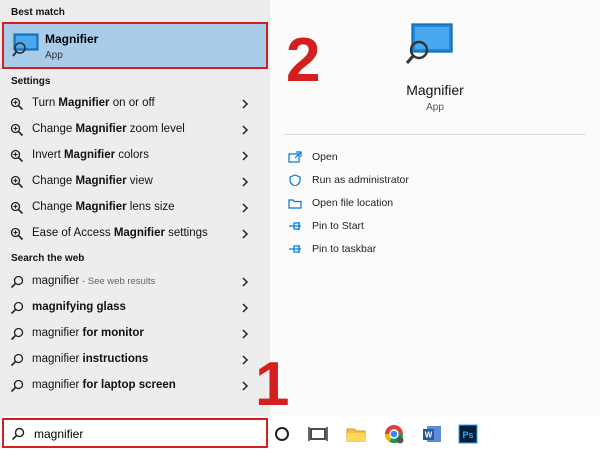 This screenshot has height=450, width=600. Describe the element at coordinates (418, 158) in the screenshot. I see `action-open: Open` at that location.